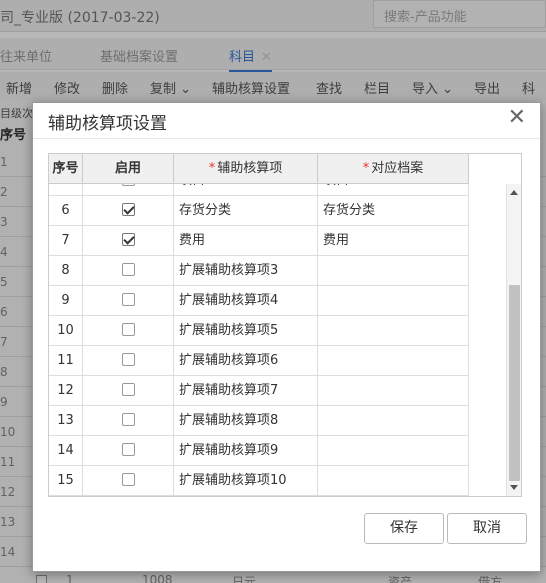  I want to click on table-row: 13 扩展辅助核算项8, so click(259, 421).